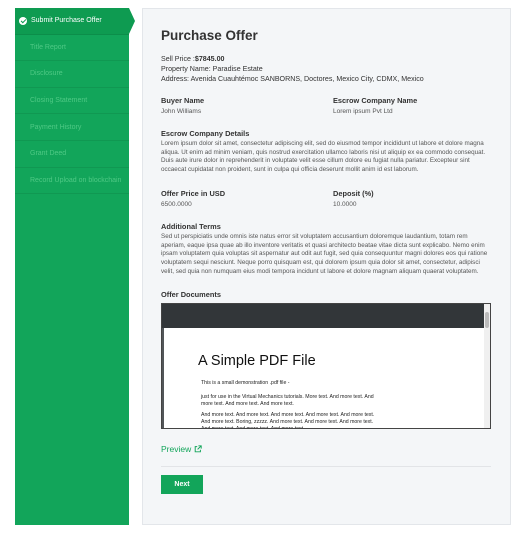  I want to click on step-record-upload: Record Upload on blockchain, so click(72, 181).